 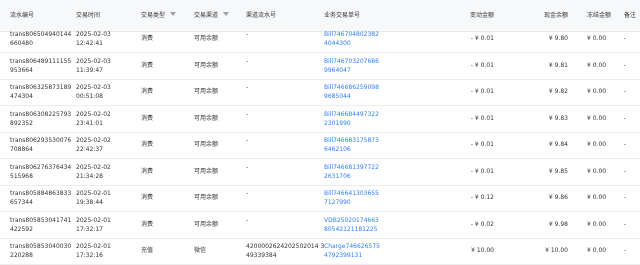 What do you see at coordinates (558, 171) in the screenshot?
I see `cash-balance-cell: ¥ 9.85` at bounding box center [558, 171].